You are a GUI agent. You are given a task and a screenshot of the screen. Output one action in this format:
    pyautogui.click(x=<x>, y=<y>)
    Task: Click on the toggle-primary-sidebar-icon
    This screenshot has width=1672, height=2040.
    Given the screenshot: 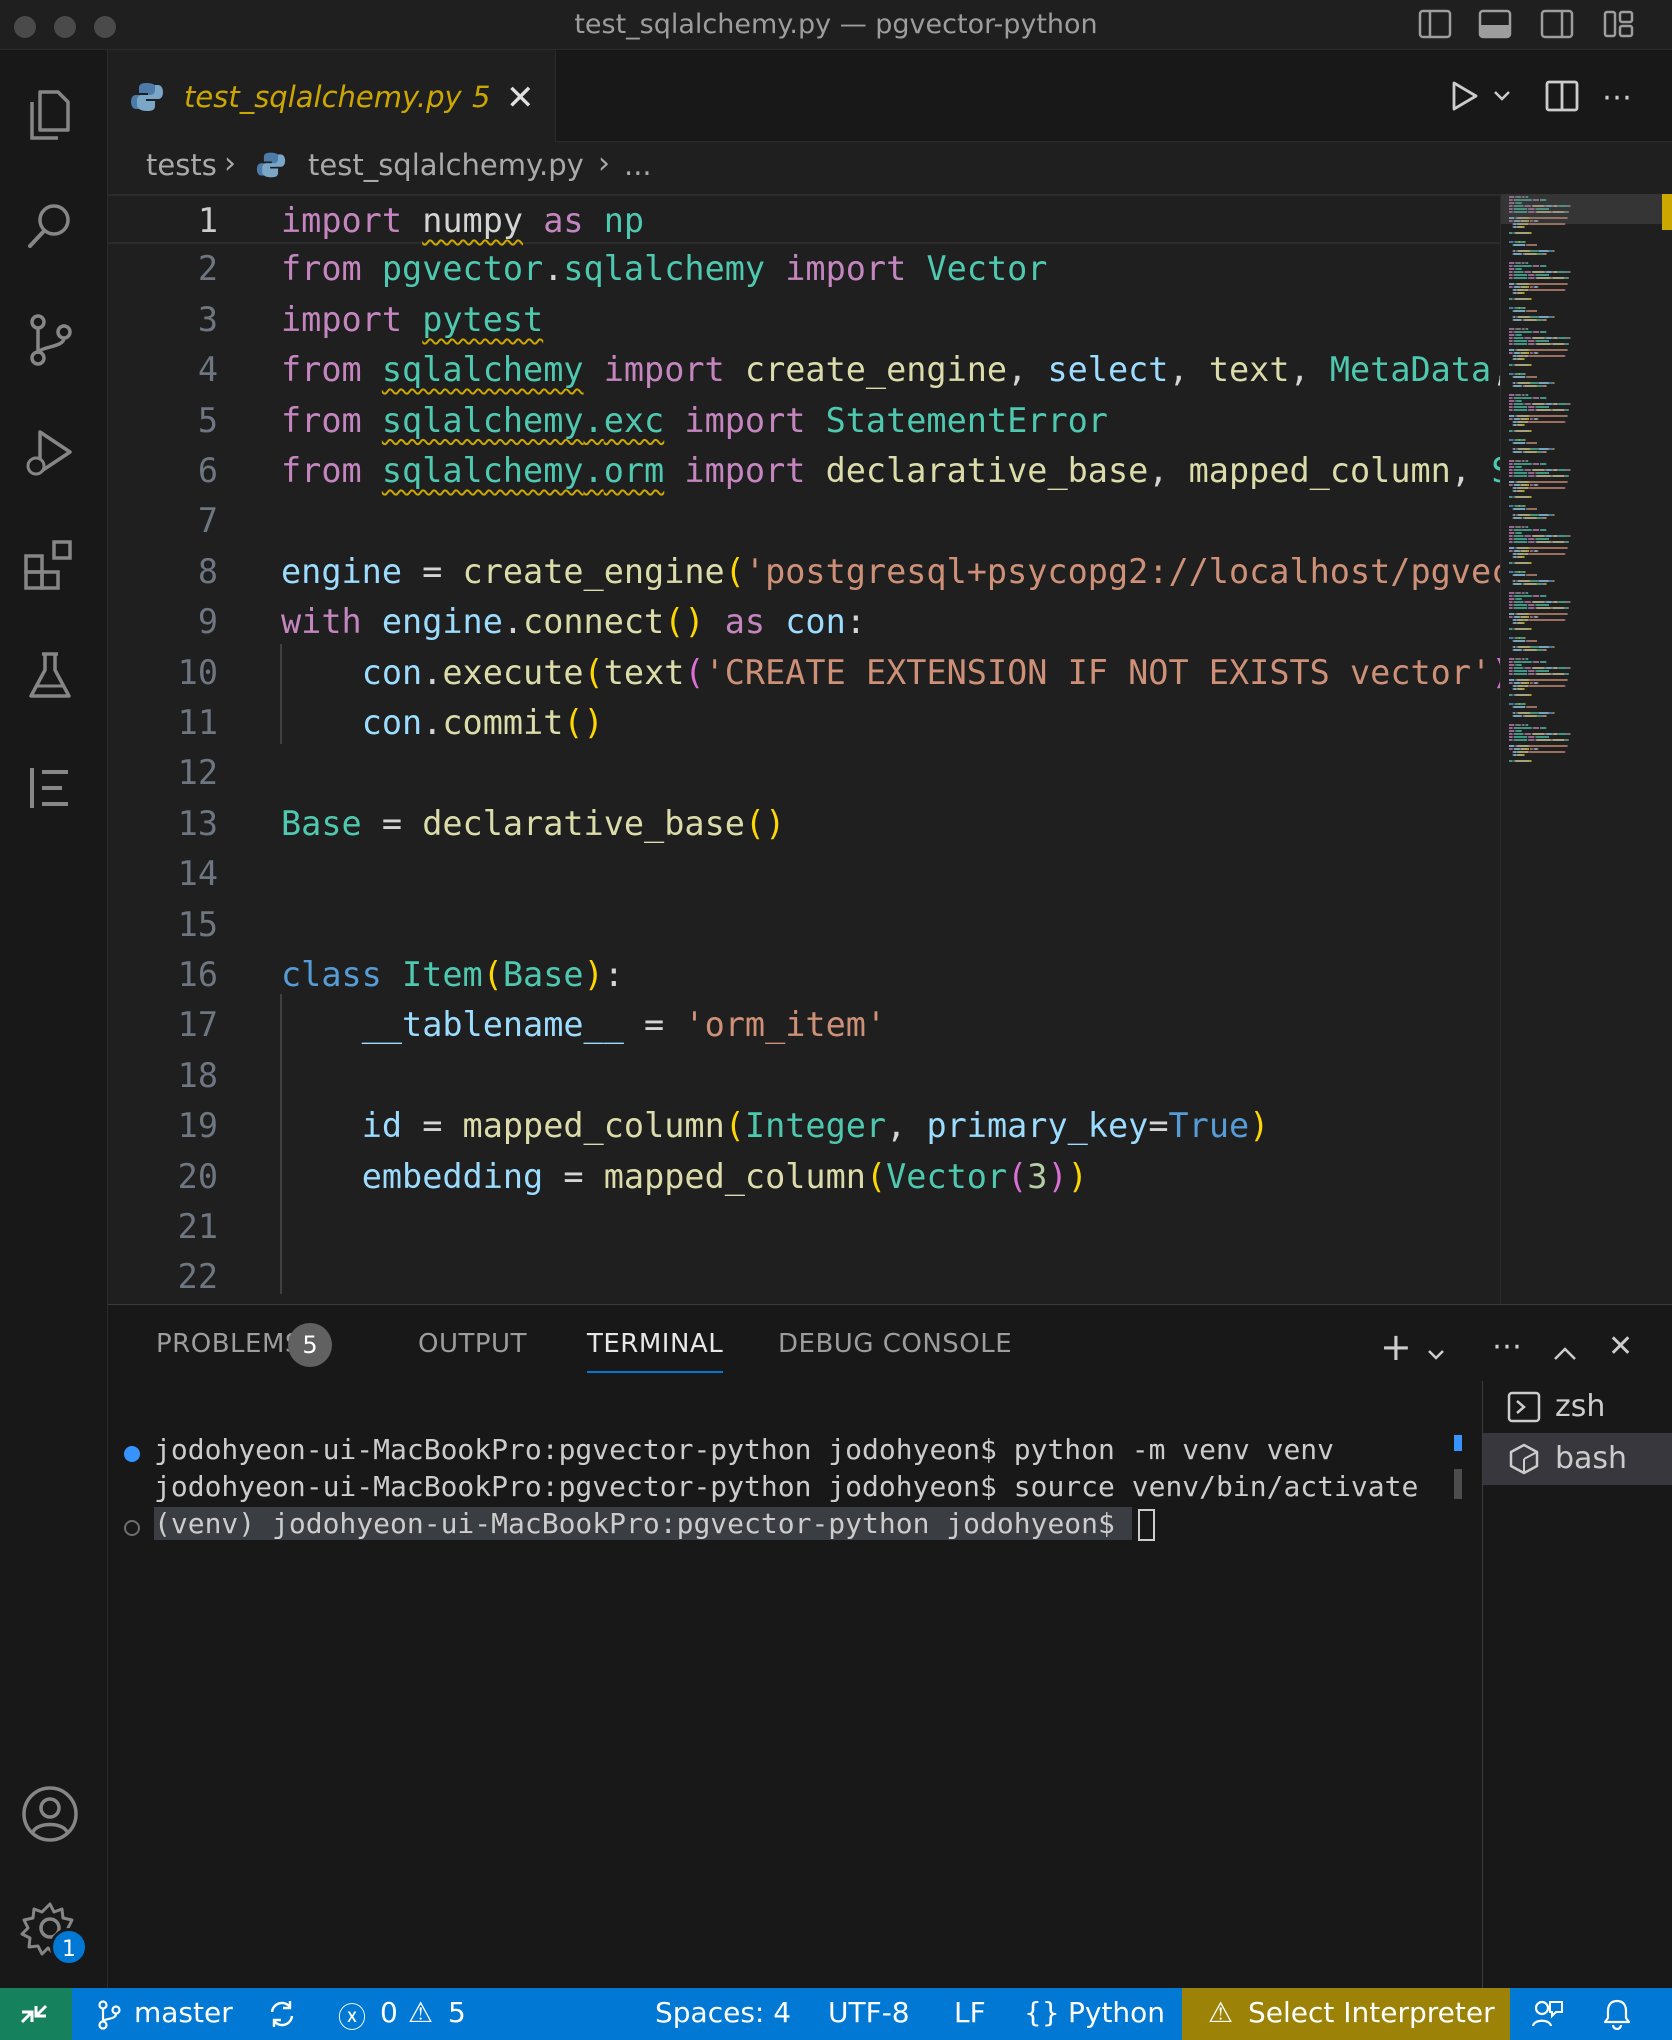 What is the action you would take?
    pyautogui.click(x=1435, y=24)
    